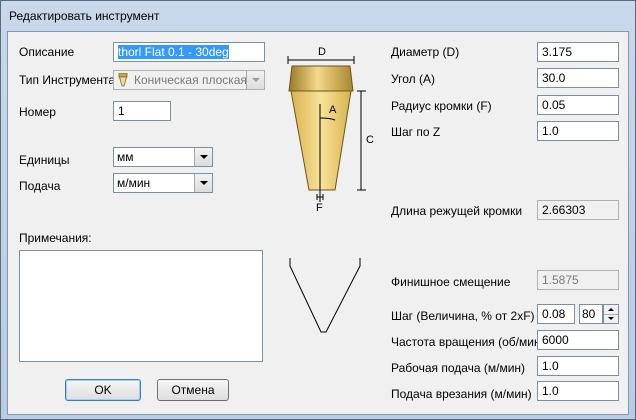 The width and height of the screenshot is (636, 420). What do you see at coordinates (370, 140) in the screenshot?
I see `label-c: C` at bounding box center [370, 140].